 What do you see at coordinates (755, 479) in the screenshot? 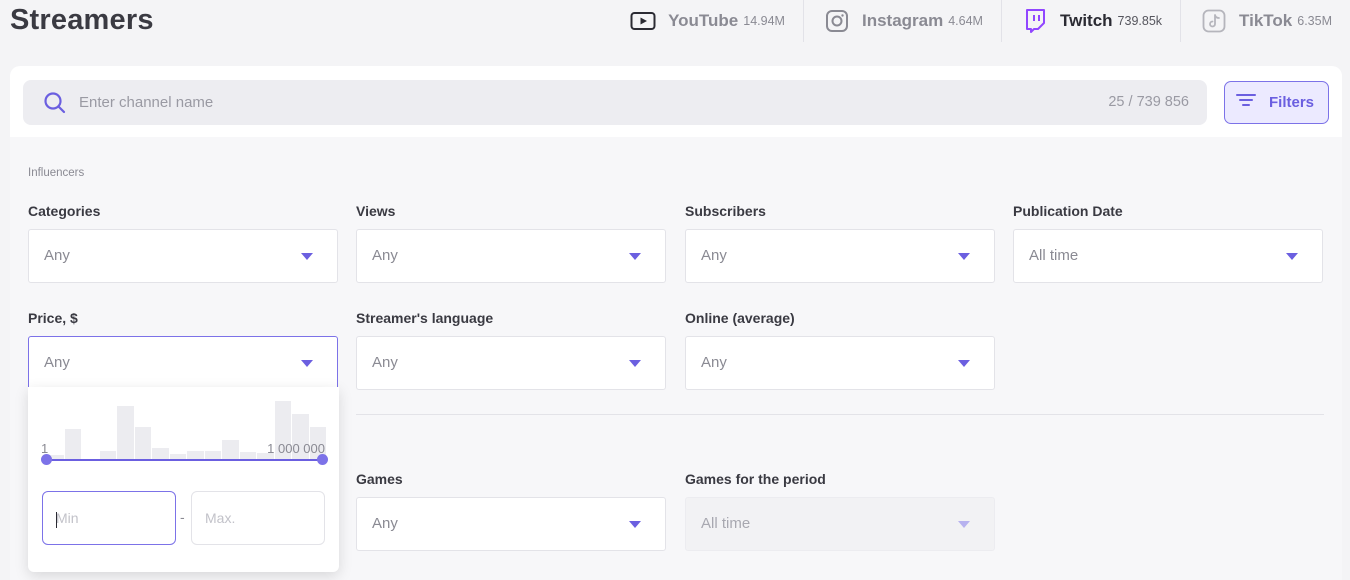
I see `filter-label: Games for the period` at bounding box center [755, 479].